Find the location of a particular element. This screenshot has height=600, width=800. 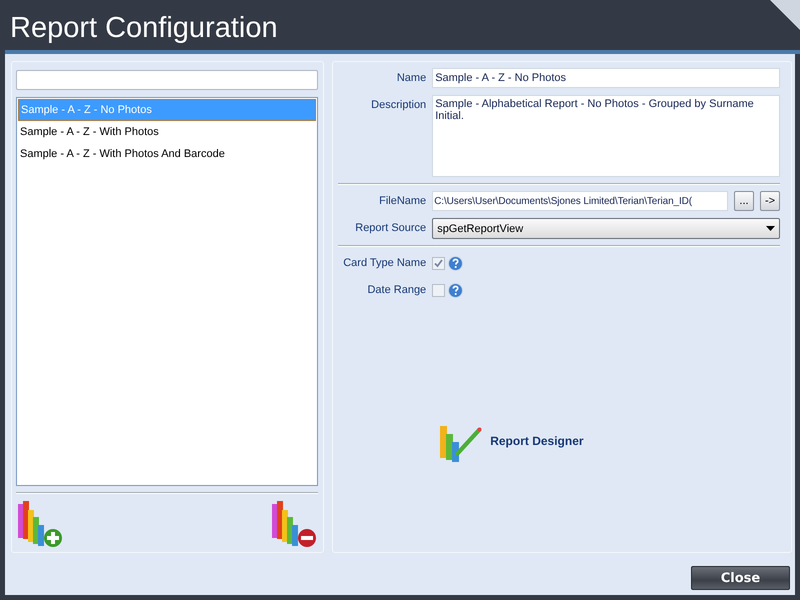

report-designer-button: Report Designer is located at coordinates (511, 441).